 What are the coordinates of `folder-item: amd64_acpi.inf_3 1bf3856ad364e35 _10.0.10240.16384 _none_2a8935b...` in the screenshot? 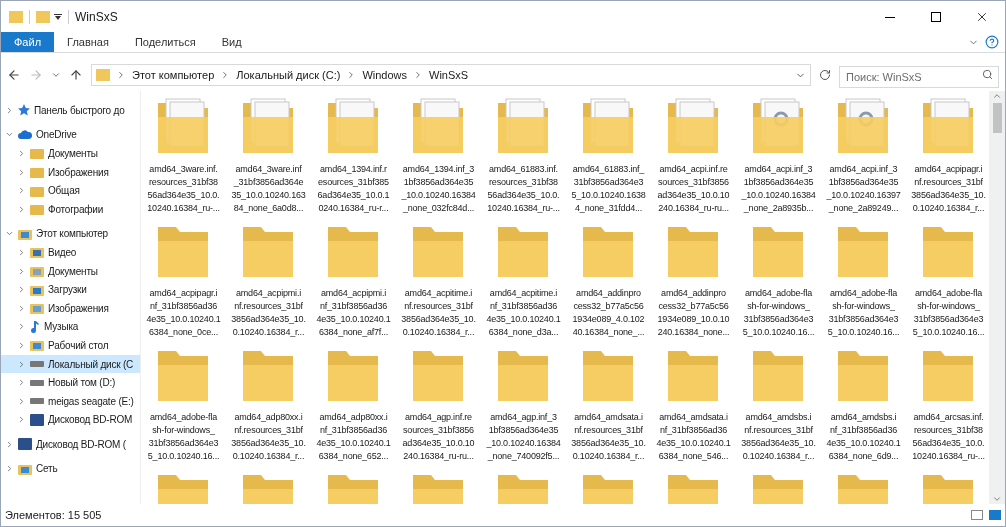 It's located at (778, 159).